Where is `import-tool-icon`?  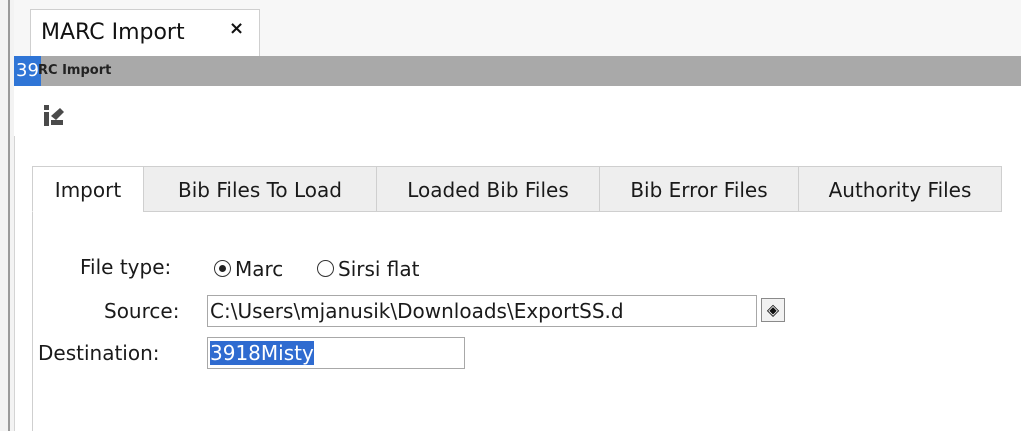
import-tool-icon is located at coordinates (55, 115).